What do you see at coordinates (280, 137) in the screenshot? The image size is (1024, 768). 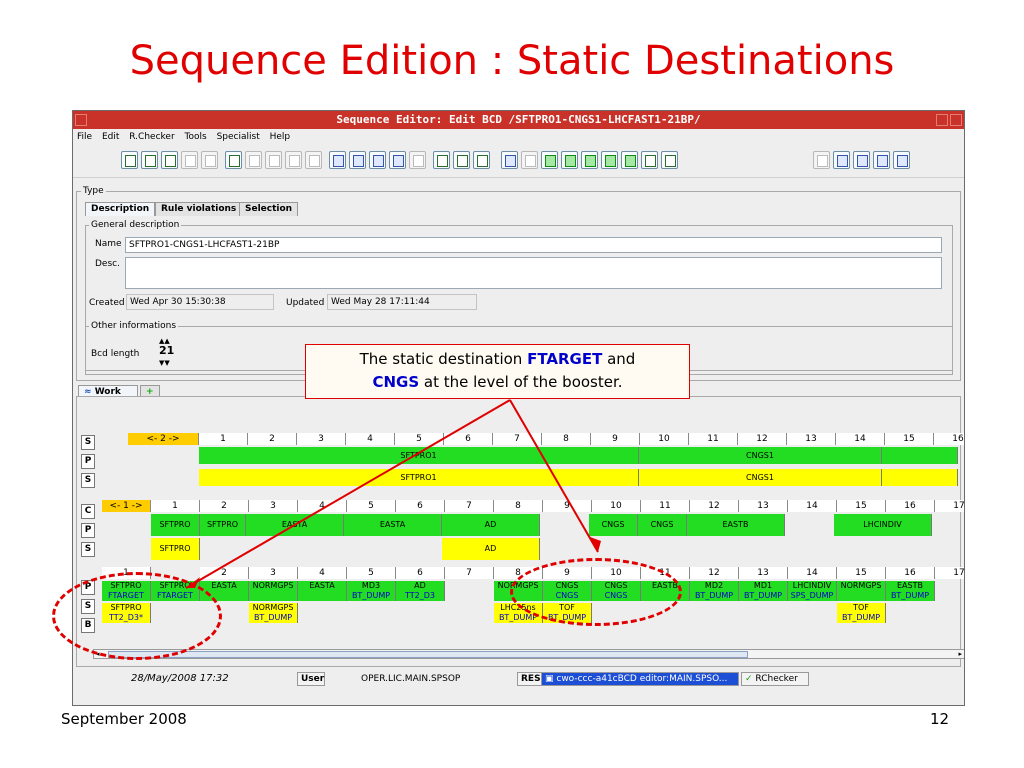 I see `menu-help: Help` at bounding box center [280, 137].